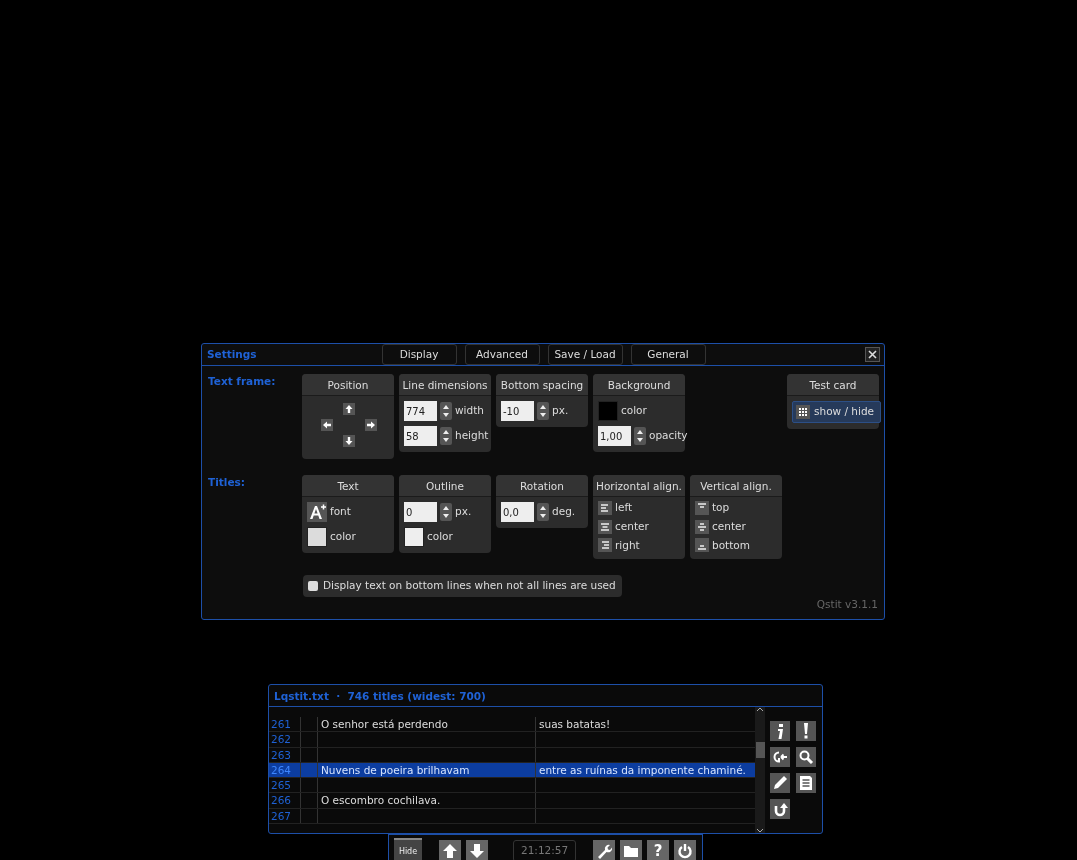 The image size is (1077, 860). Describe the element at coordinates (381, 800) in the screenshot. I see `subtitle-text: O escombro cochilava.` at that location.